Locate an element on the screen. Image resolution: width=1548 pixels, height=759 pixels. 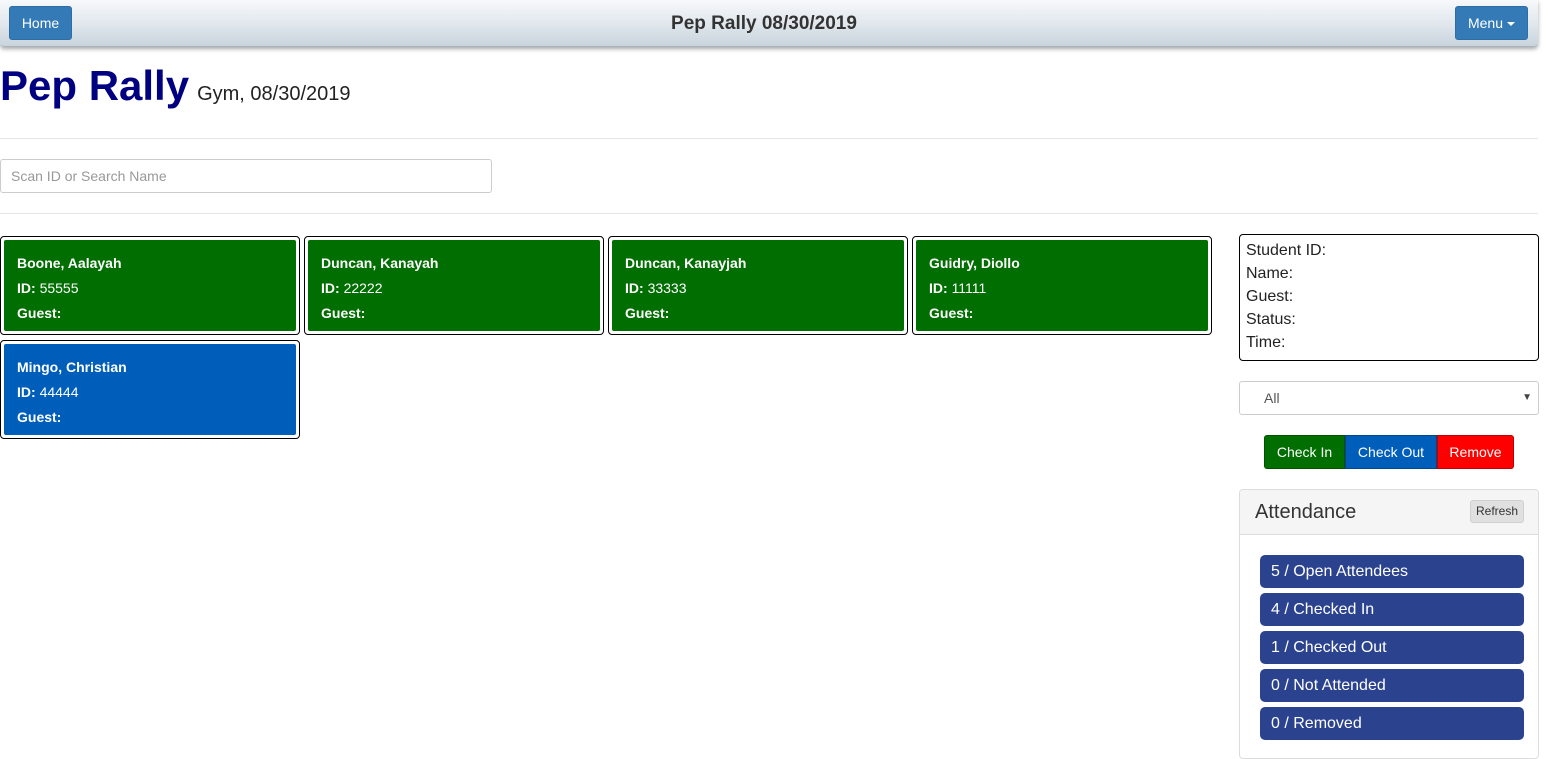
page-title: Pep Rally is located at coordinates (95, 85).